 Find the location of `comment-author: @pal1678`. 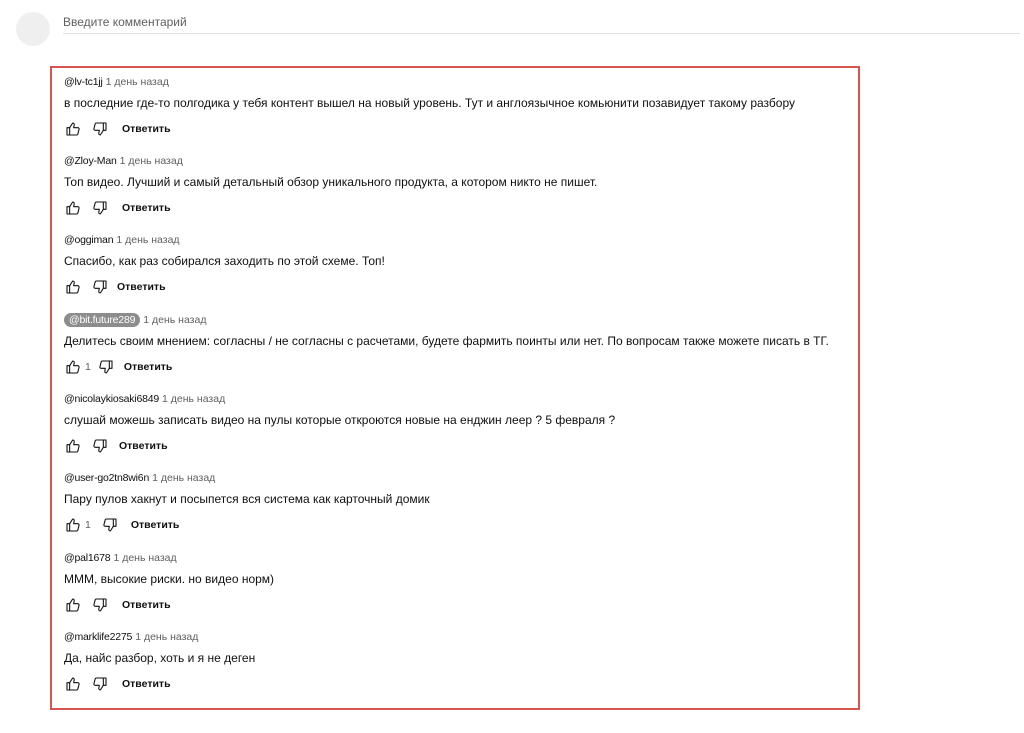

comment-author: @pal1678 is located at coordinates (87, 558).